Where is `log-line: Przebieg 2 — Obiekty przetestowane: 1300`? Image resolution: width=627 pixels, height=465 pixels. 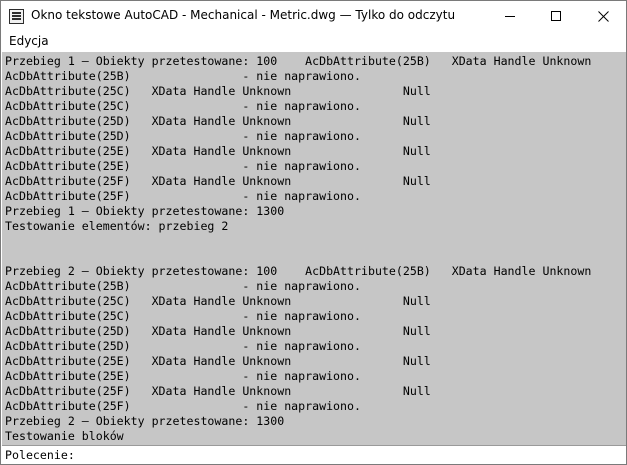 log-line: Przebieg 2 — Obiekty przetestowane: 1300 is located at coordinates (145, 421).